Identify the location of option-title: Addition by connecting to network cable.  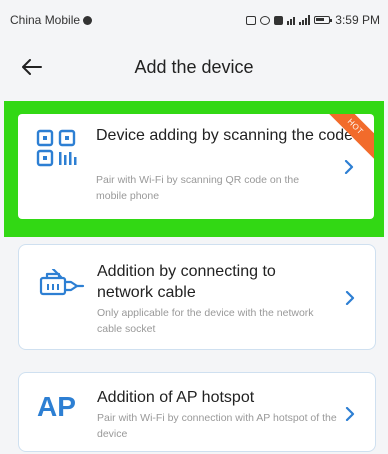
(186, 282).